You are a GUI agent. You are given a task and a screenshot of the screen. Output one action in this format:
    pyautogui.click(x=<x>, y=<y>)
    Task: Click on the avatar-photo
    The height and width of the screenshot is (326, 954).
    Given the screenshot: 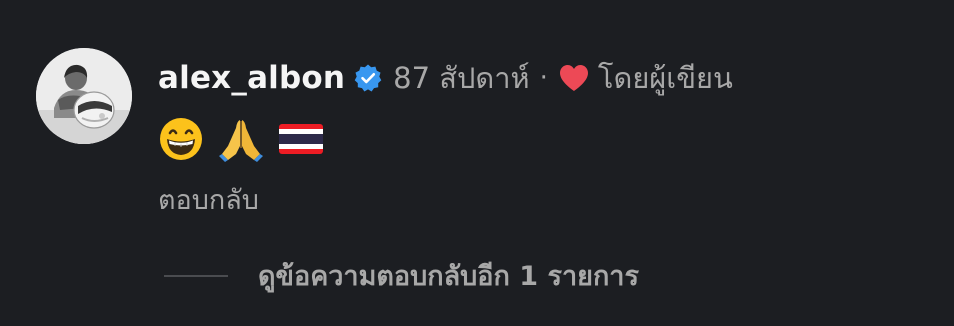 What is the action you would take?
    pyautogui.click(x=84, y=96)
    